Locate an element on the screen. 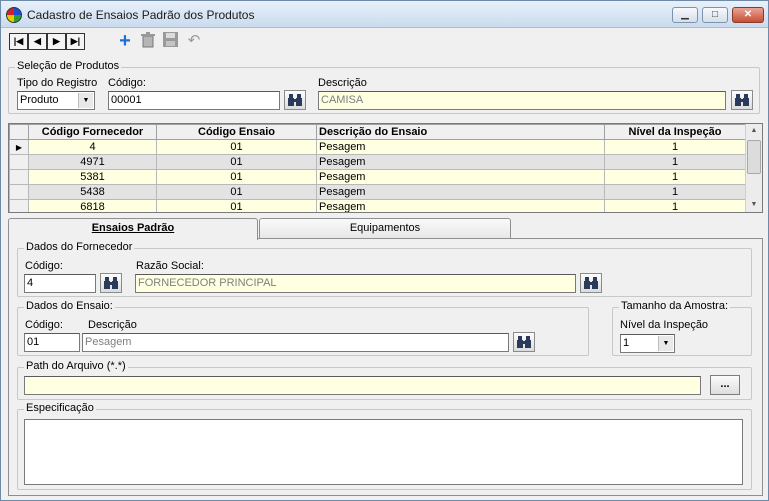 The image size is (769, 501). sample-size-legend: Tamanho da Amostra: is located at coordinates (675, 306).